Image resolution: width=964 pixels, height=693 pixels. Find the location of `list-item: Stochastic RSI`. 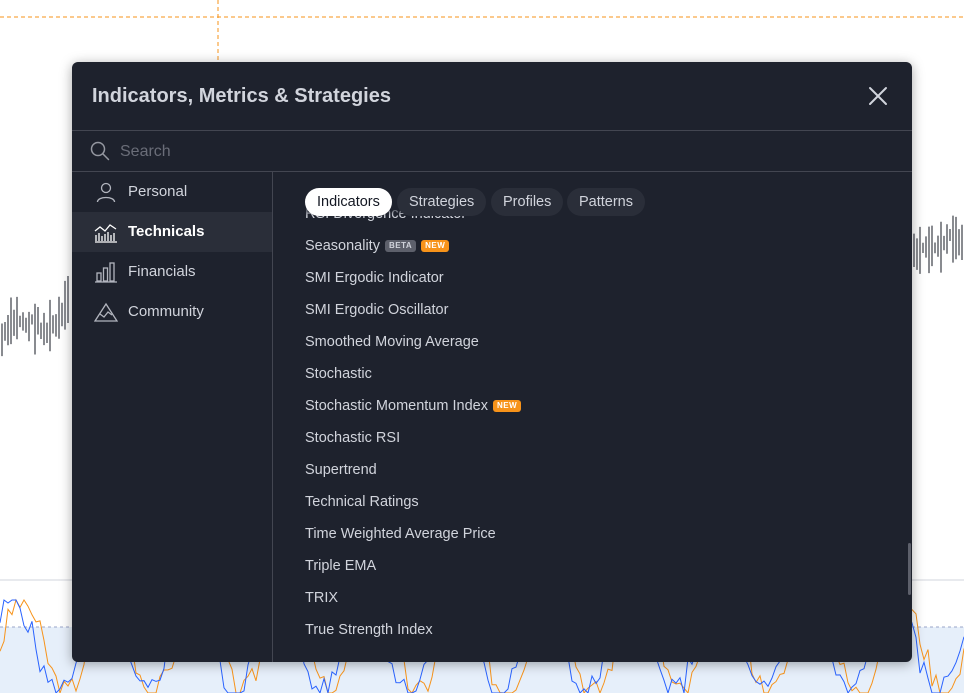

list-item: Stochastic RSI is located at coordinates (585, 438).